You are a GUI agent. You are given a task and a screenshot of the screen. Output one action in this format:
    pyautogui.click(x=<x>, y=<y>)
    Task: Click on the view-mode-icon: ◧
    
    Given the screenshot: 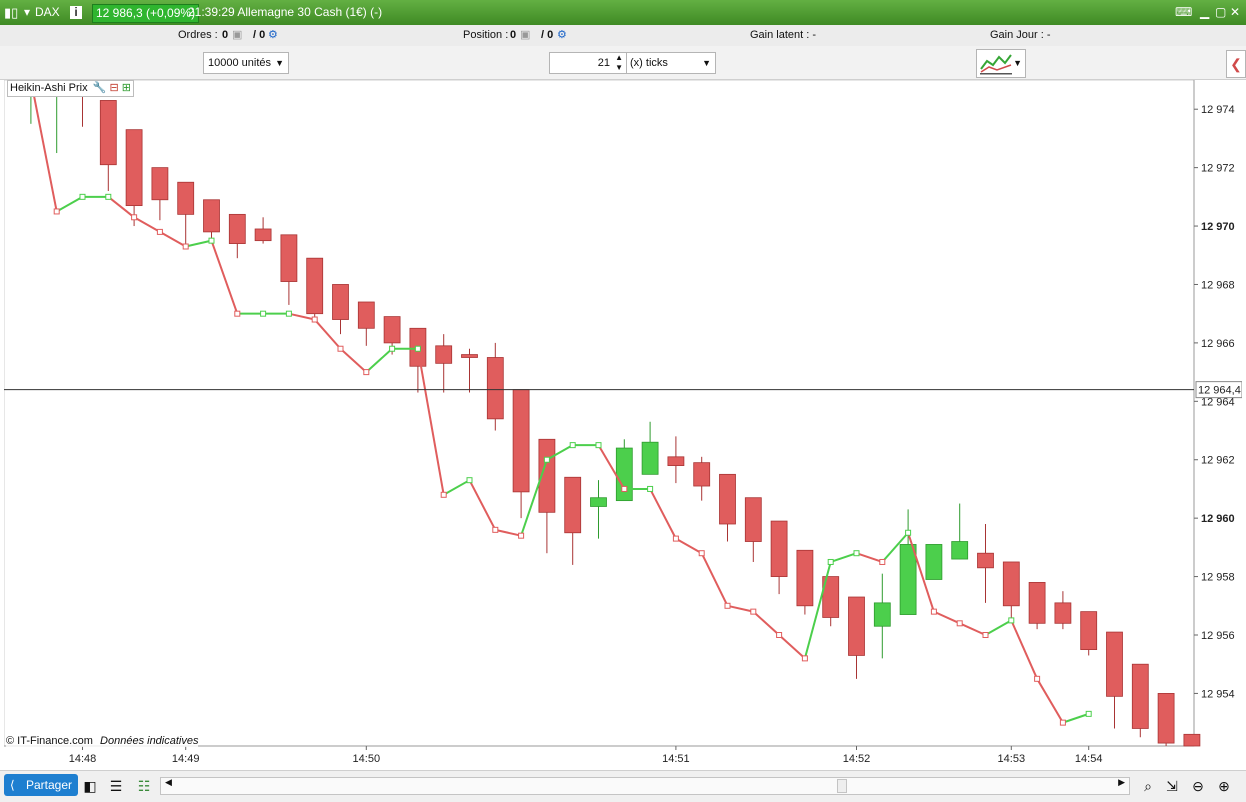 What is the action you would take?
    pyautogui.click(x=90, y=786)
    